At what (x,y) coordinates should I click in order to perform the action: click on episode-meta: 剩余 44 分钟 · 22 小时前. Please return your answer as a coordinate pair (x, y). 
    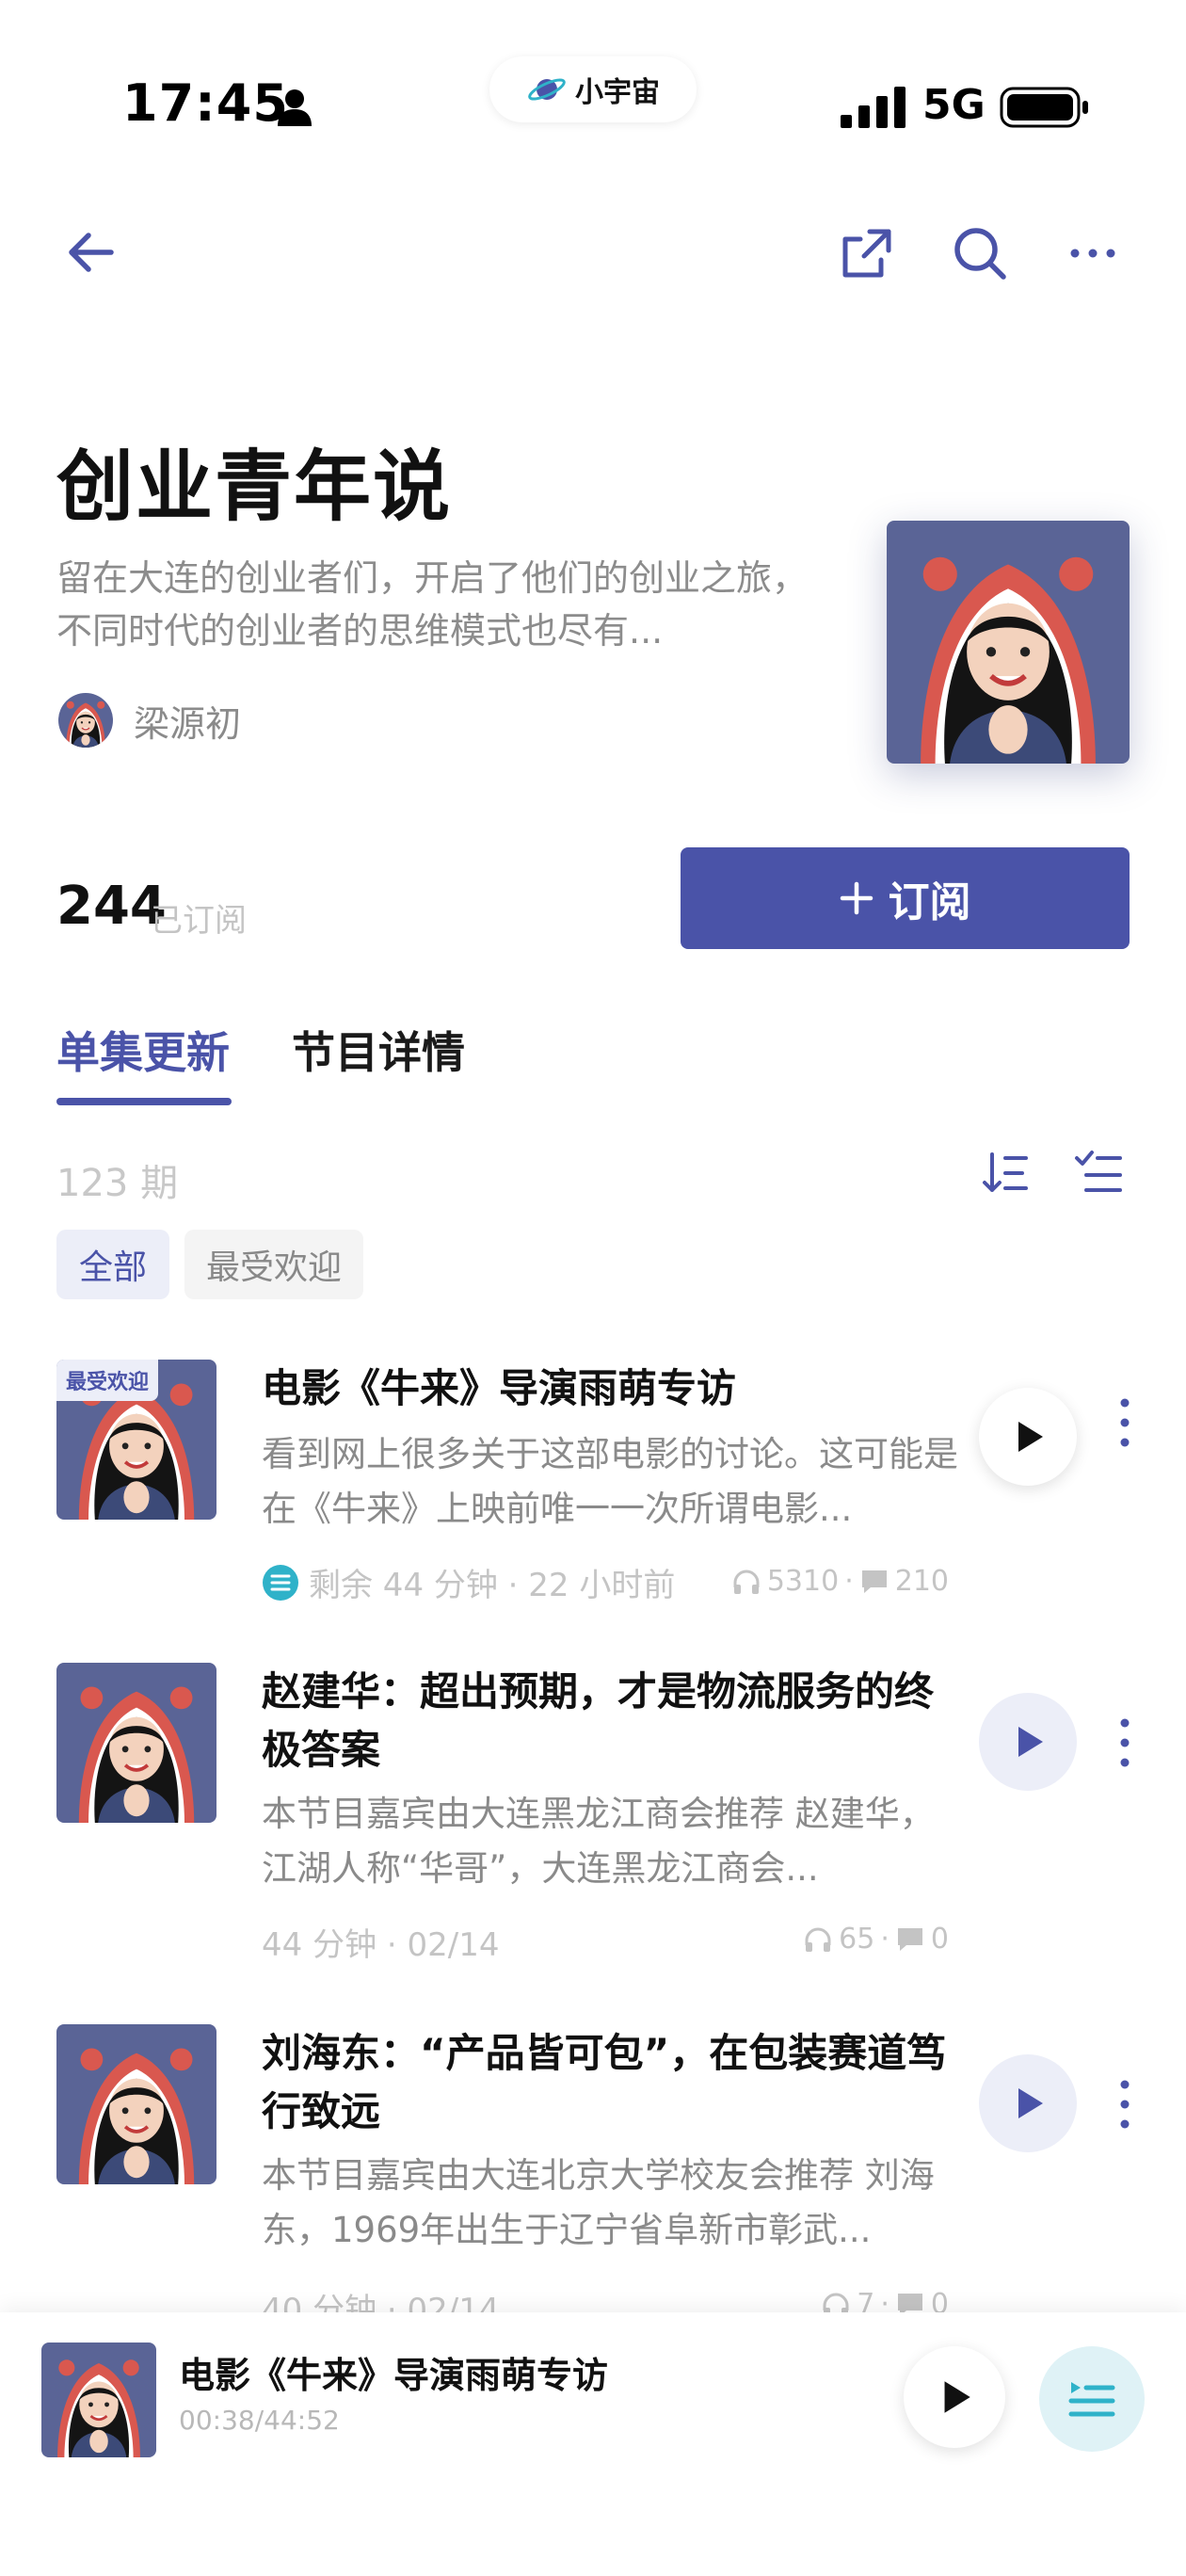
    Looking at the image, I should click on (468, 1582).